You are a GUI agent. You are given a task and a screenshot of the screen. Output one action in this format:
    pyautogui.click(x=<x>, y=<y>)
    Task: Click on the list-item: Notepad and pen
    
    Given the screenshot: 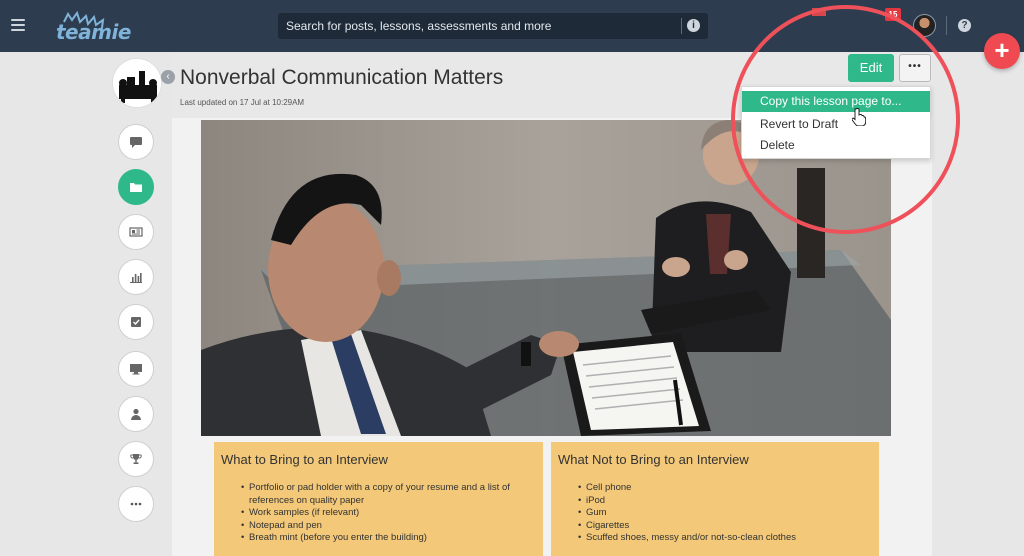 What is the action you would take?
    pyautogui.click(x=391, y=526)
    